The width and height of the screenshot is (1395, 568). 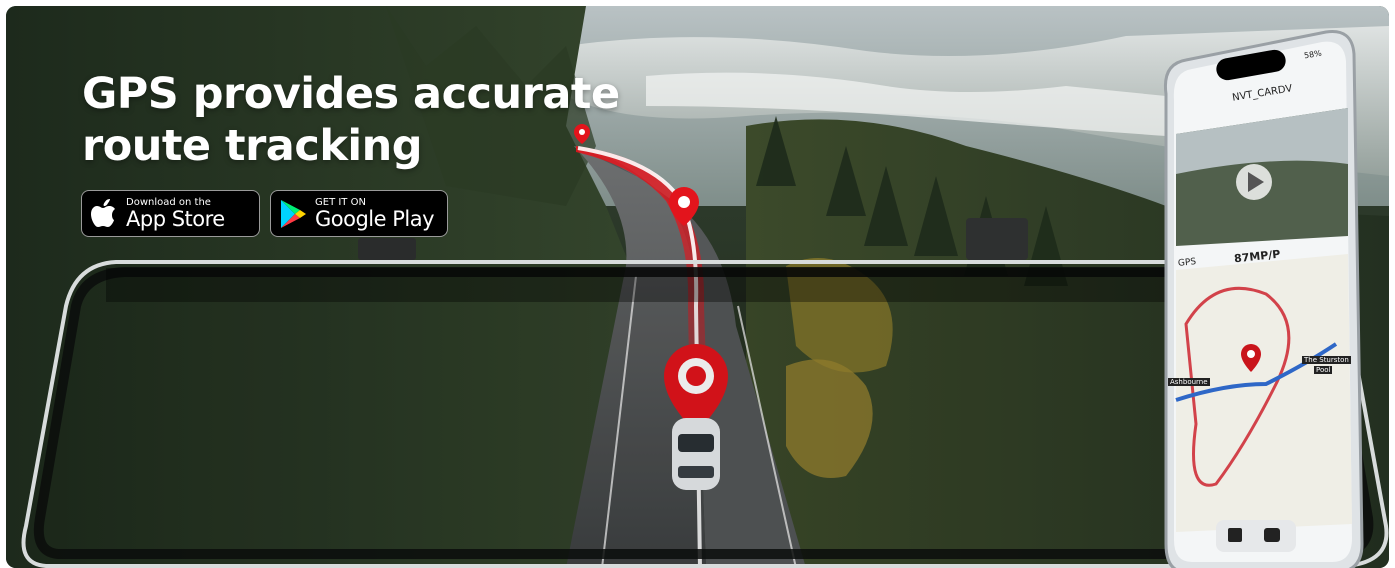 What do you see at coordinates (175, 218) in the screenshot?
I see `app-store-big-text: App Store` at bounding box center [175, 218].